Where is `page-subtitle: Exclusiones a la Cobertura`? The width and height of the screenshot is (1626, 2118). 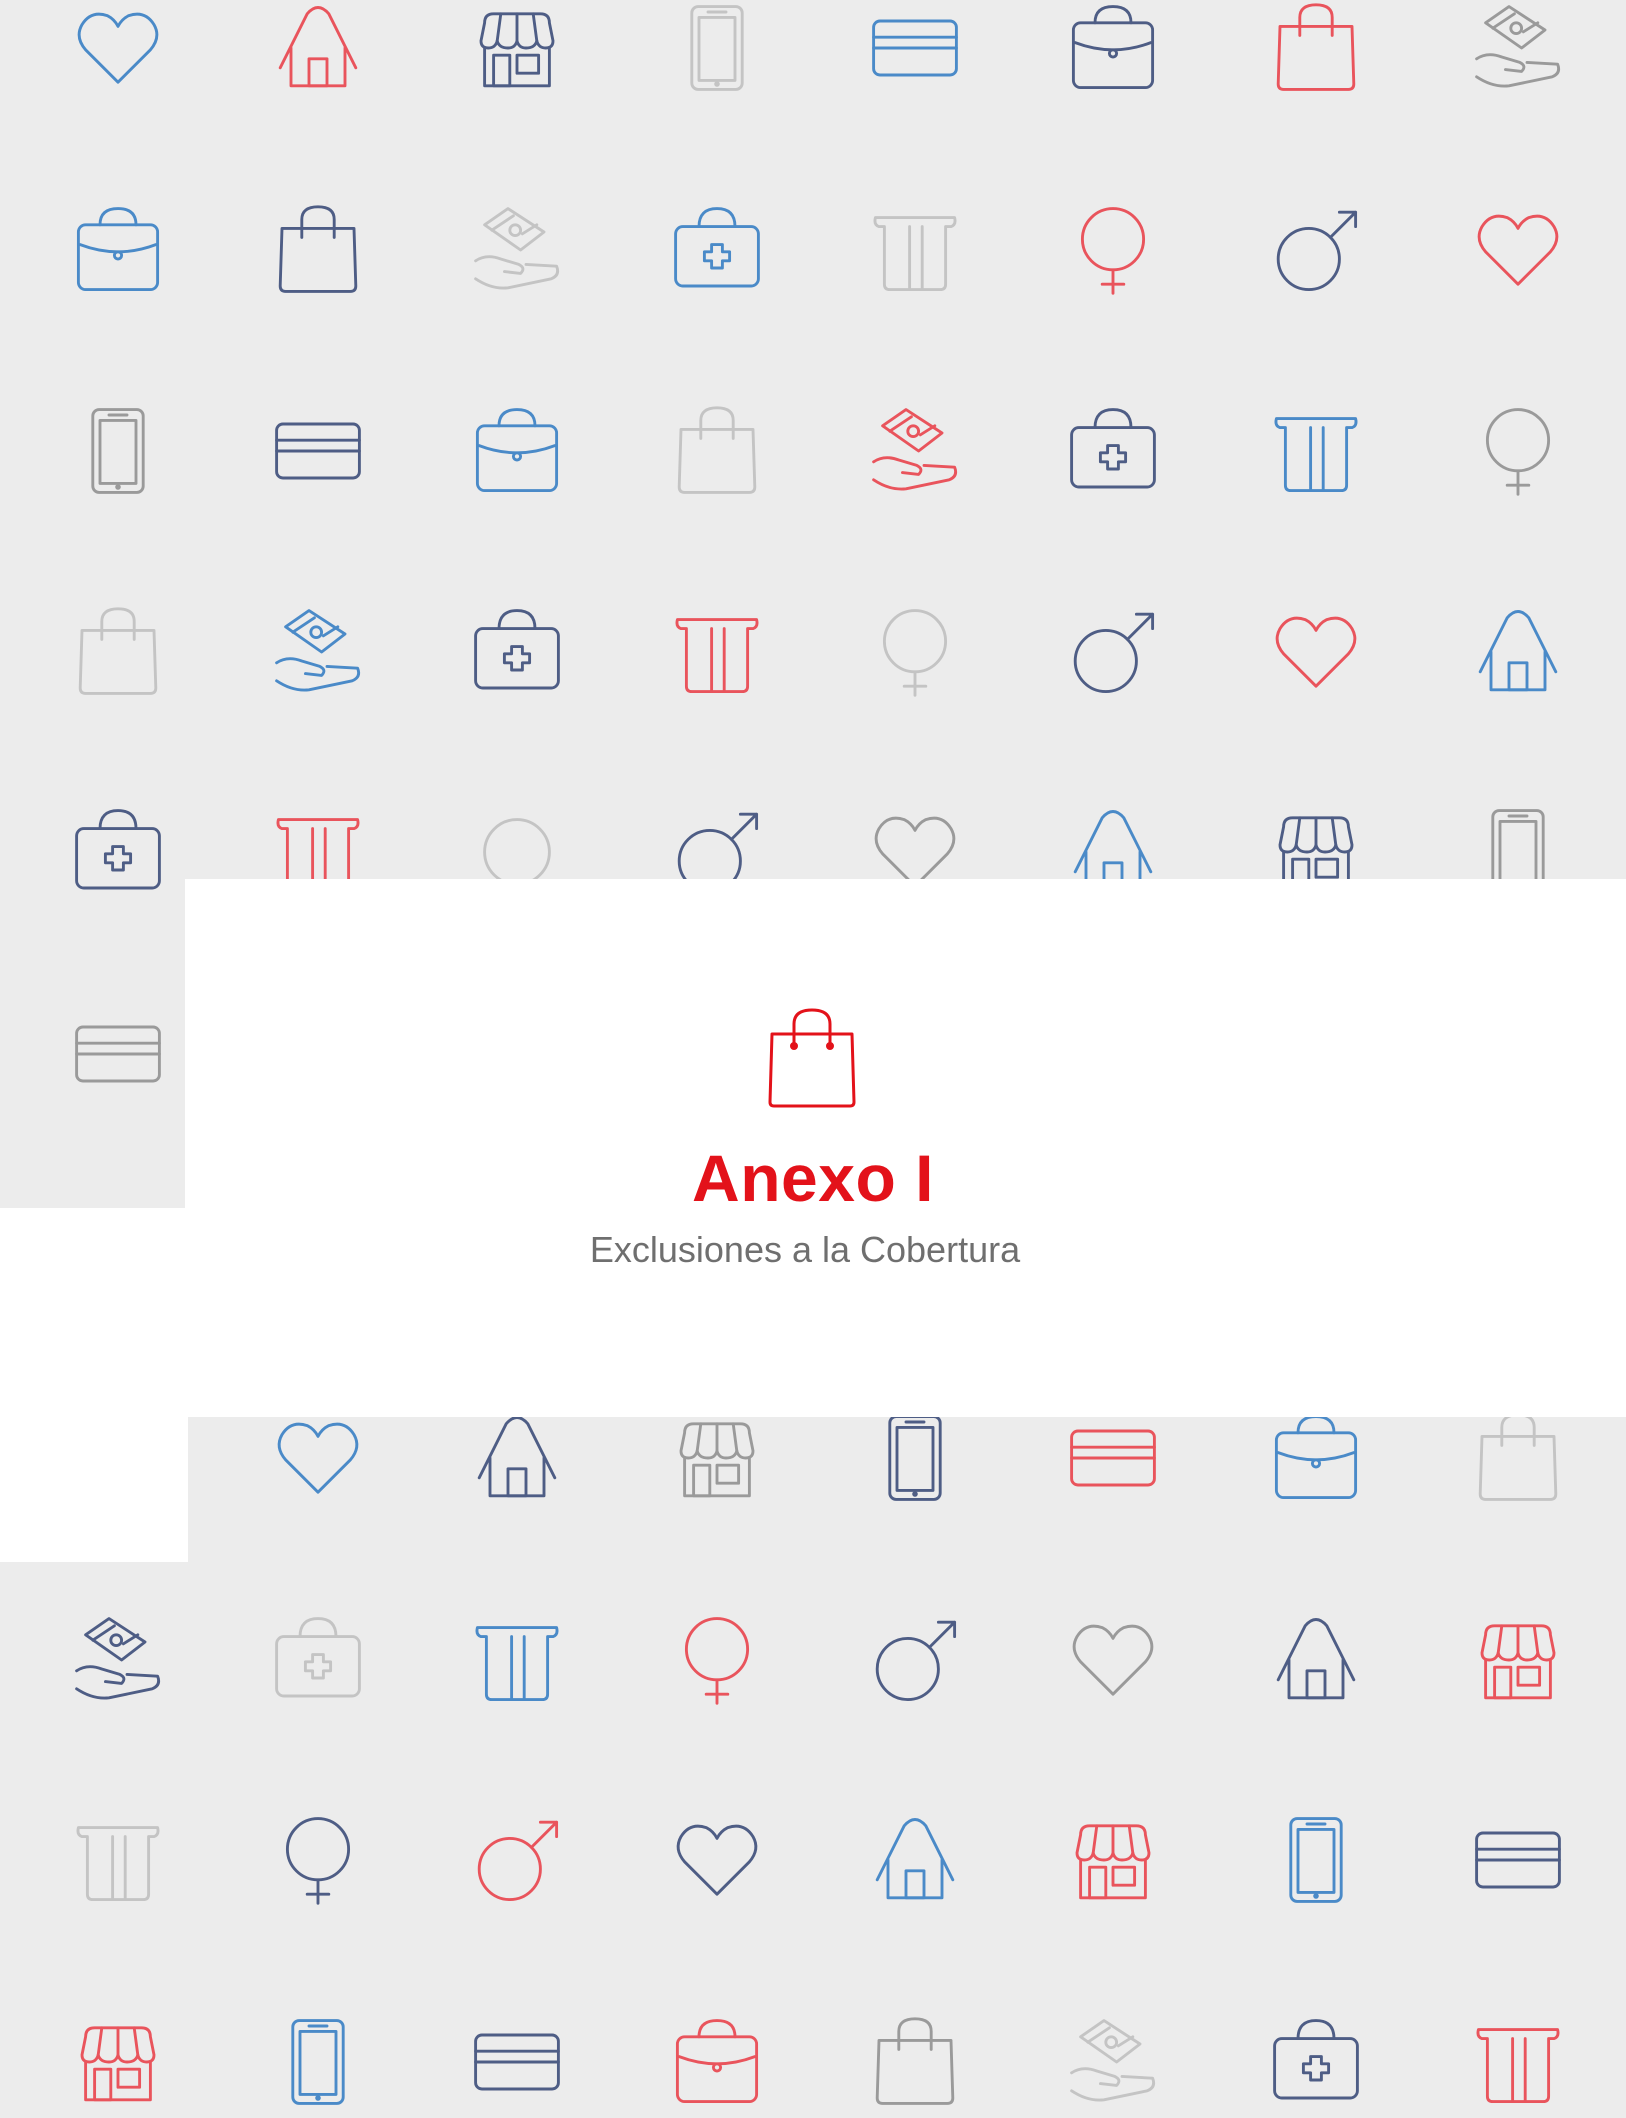
page-subtitle: Exclusiones a la Cobertura is located at coordinates (805, 1249).